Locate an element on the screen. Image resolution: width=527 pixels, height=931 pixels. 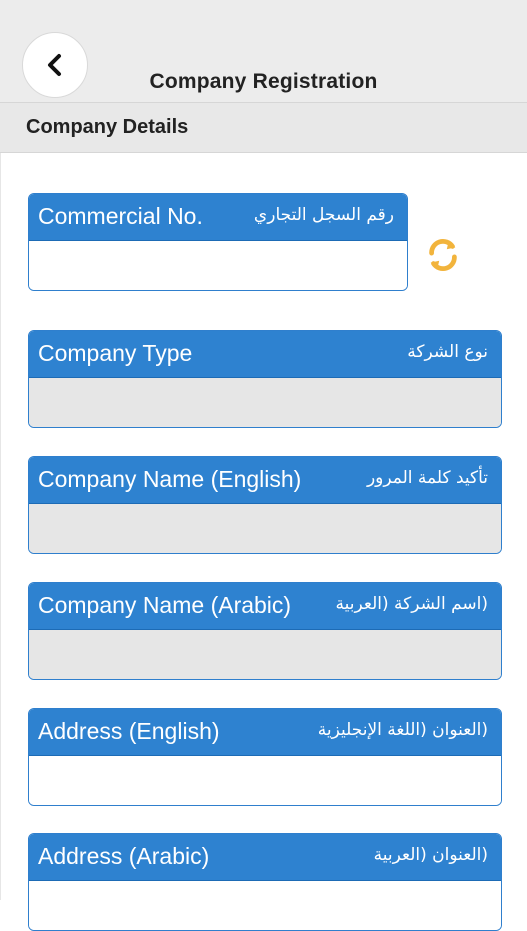
field-label-ar: (العنوان (اللغة الإنجليزية is located at coordinates (402, 730).